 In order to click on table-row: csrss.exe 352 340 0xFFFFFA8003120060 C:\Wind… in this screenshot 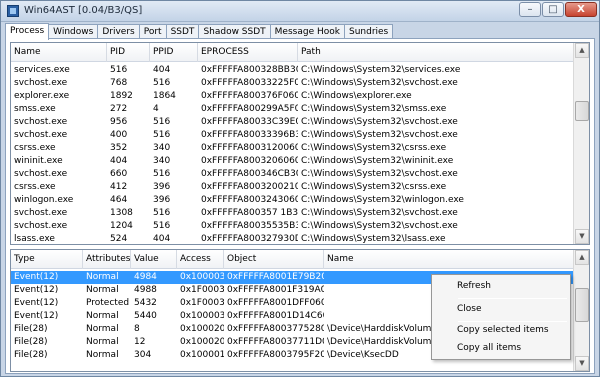, I will do `click(292, 148)`.